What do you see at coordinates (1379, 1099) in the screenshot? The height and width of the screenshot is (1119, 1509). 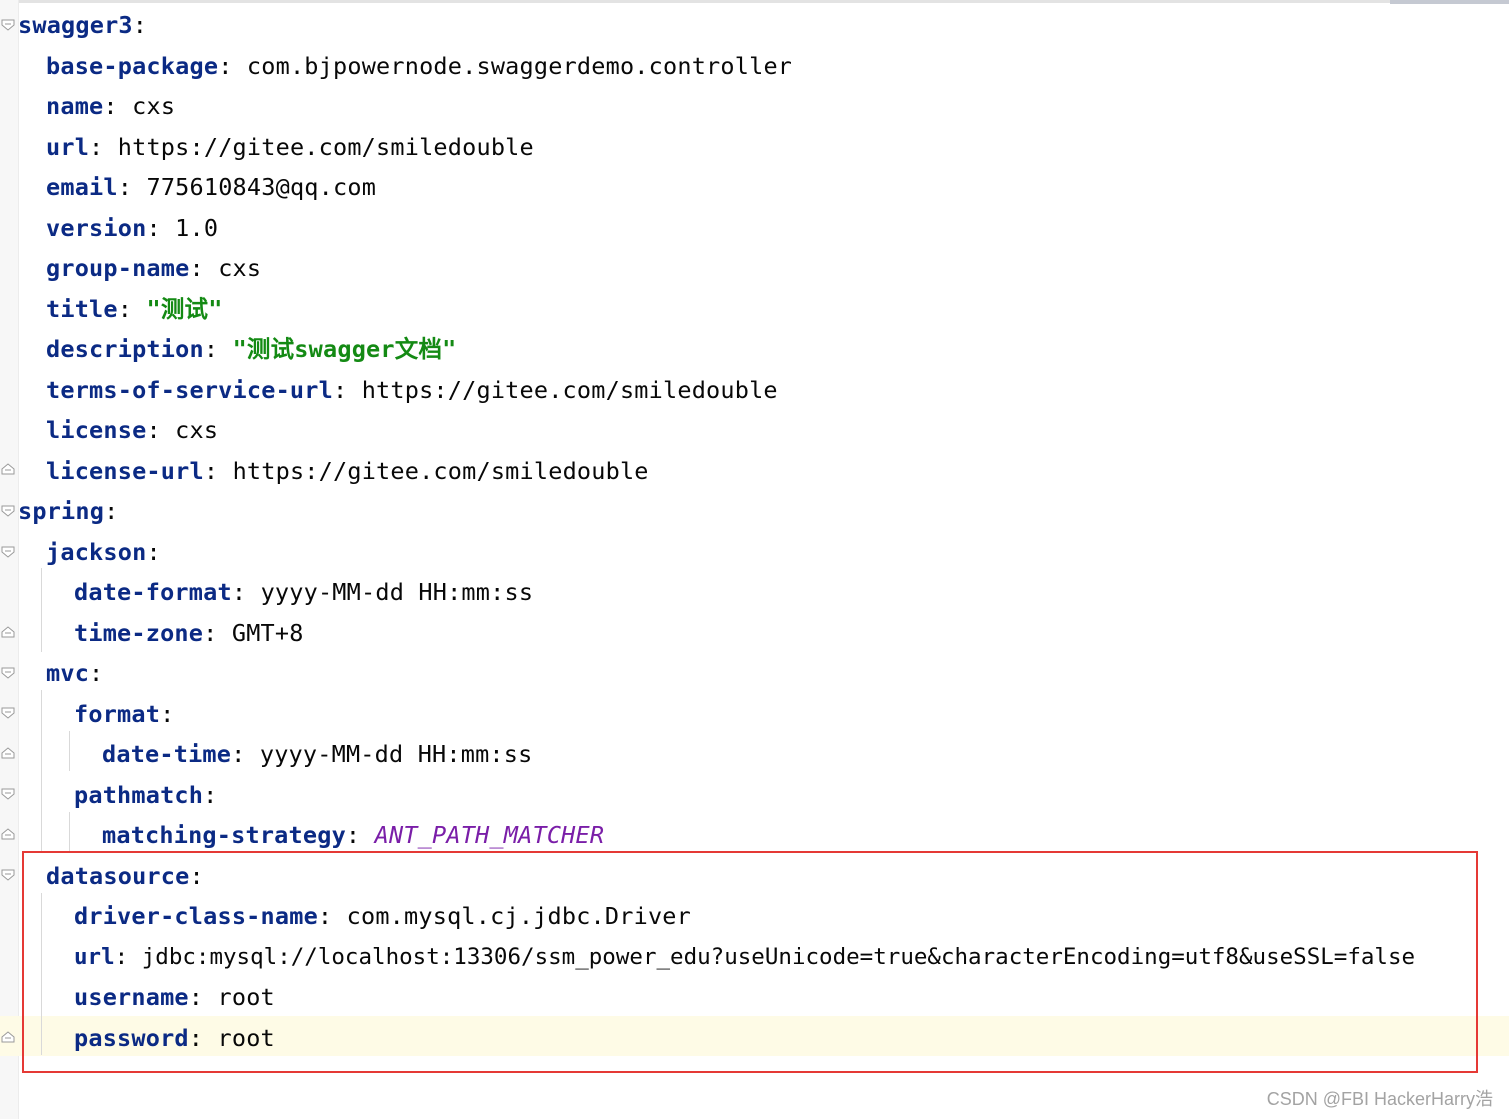 I see `watermark: CSDN @FBI HackerHarry浩` at bounding box center [1379, 1099].